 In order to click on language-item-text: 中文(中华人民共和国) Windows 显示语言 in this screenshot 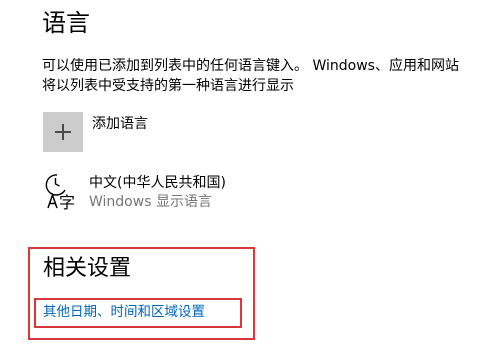, I will do `click(157, 194)`.